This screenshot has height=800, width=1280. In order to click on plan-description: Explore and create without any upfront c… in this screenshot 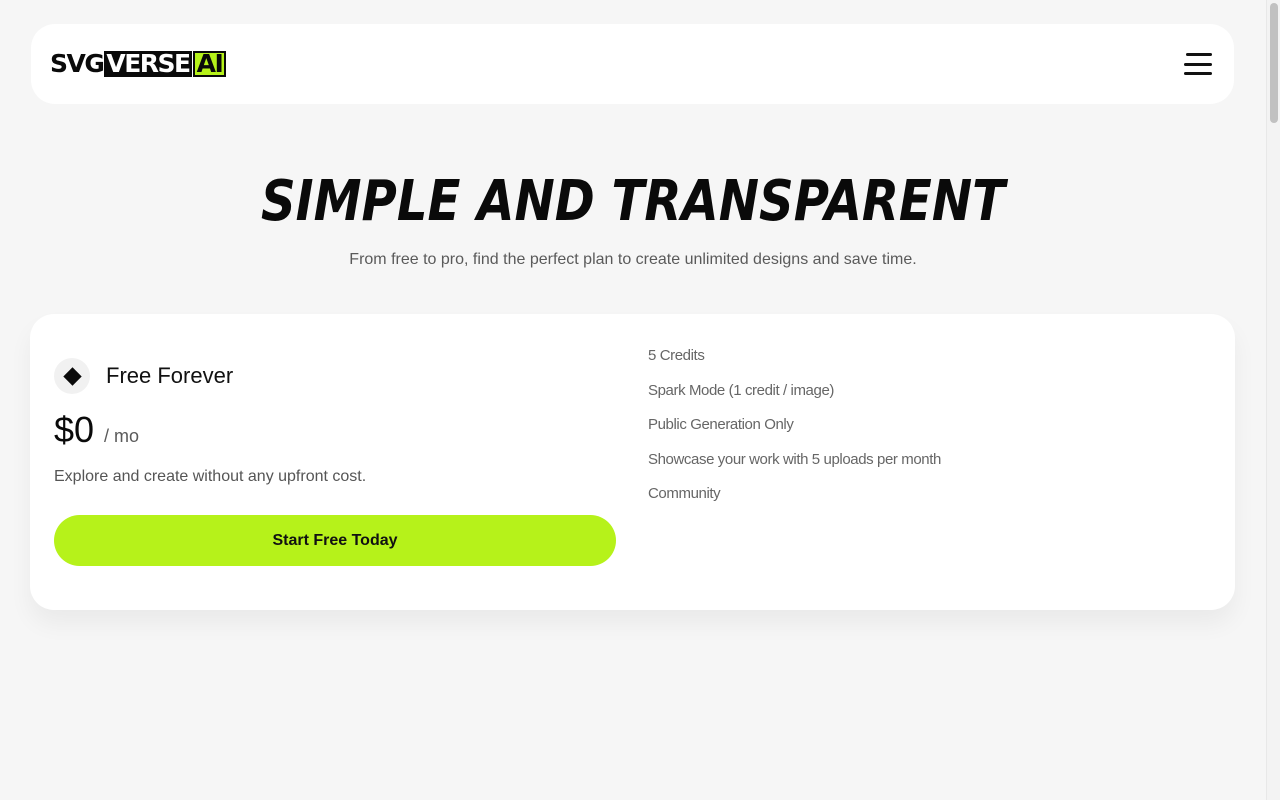, I will do `click(210, 476)`.